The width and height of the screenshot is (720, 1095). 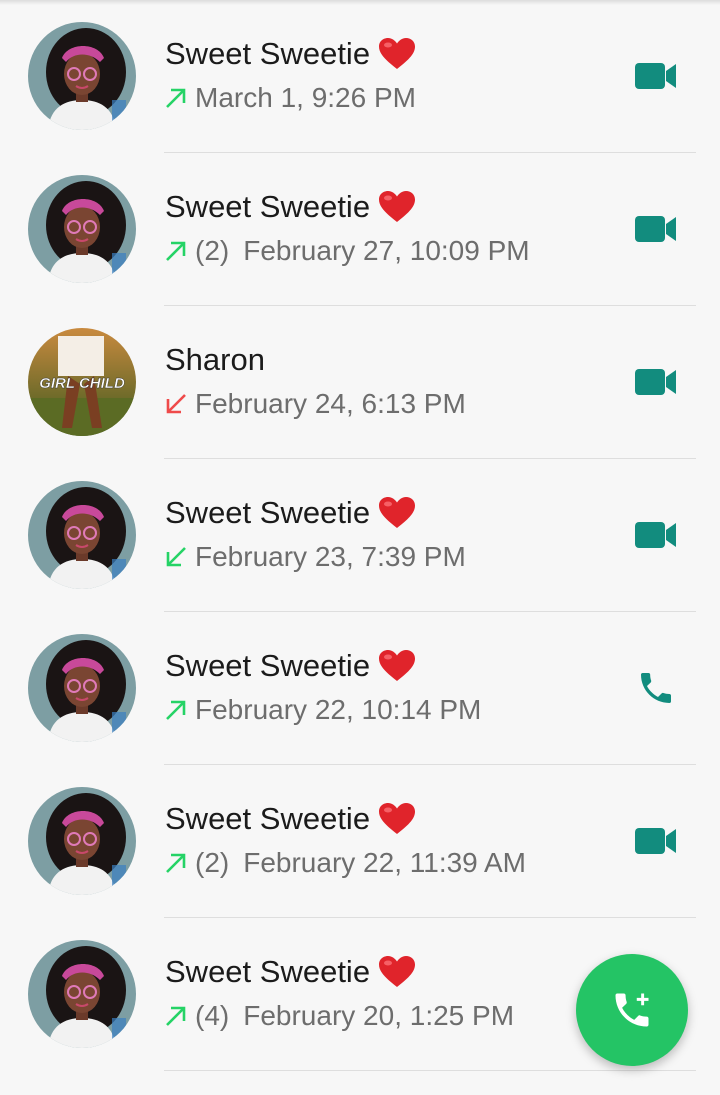 I want to click on call-count: (4), so click(x=212, y=1015).